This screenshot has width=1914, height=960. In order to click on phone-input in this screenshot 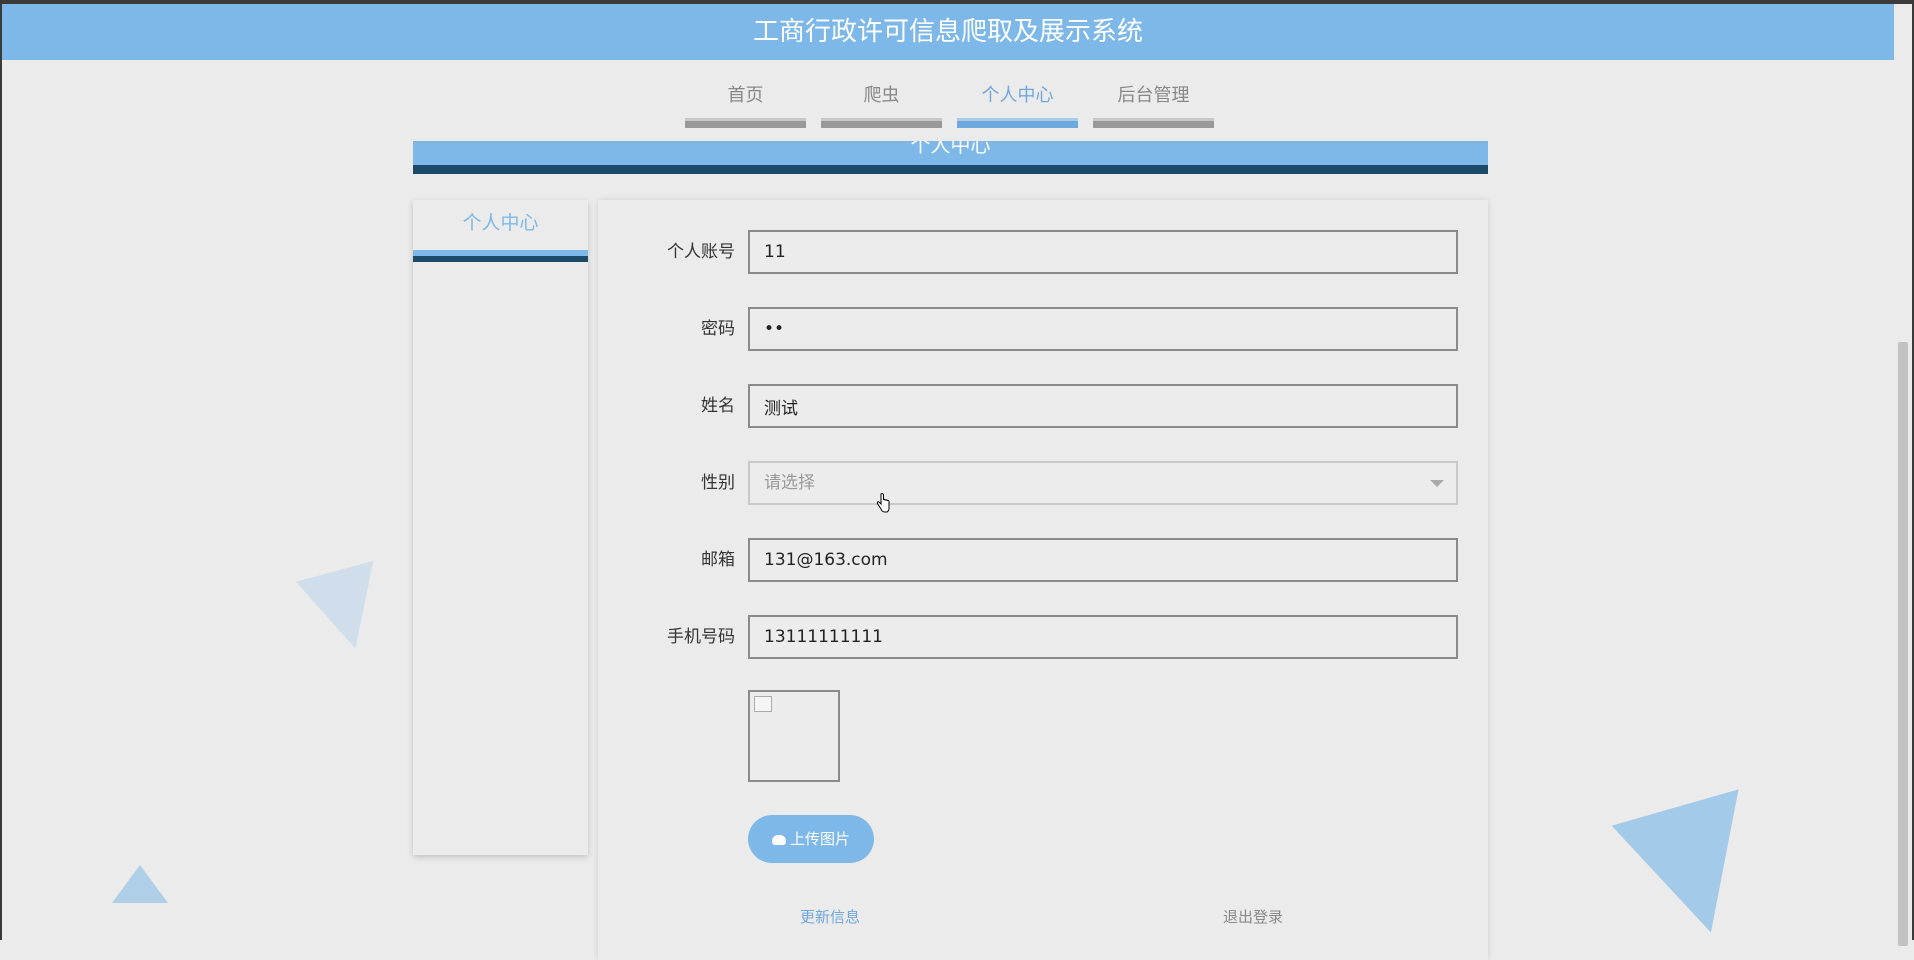, I will do `click(1103, 637)`.